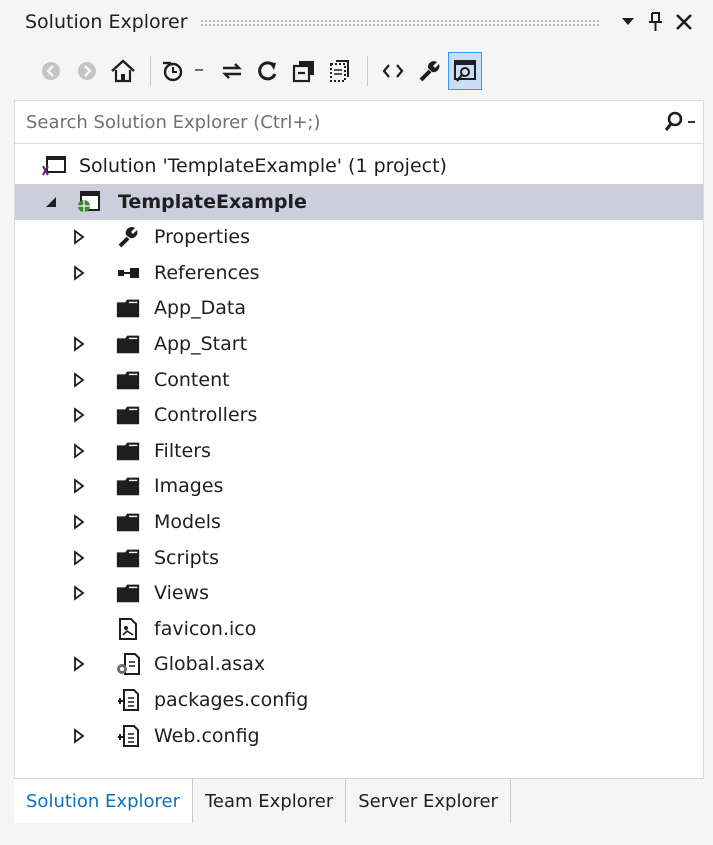 The width and height of the screenshot is (713, 845). What do you see at coordinates (628, 22) in the screenshot?
I see `dropdown-icon` at bounding box center [628, 22].